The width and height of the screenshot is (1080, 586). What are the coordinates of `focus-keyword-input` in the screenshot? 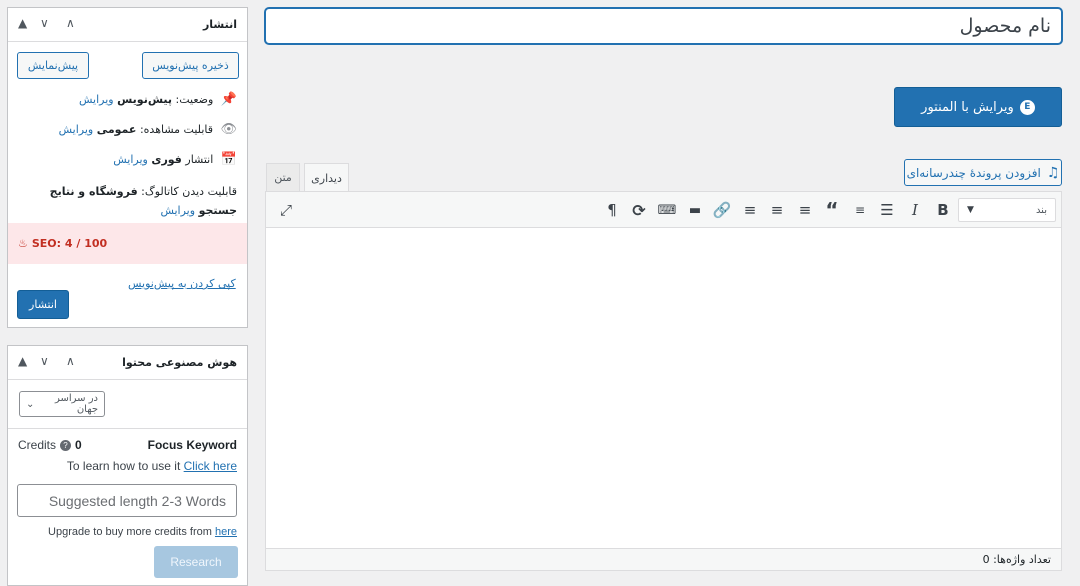 It's located at (127, 500).